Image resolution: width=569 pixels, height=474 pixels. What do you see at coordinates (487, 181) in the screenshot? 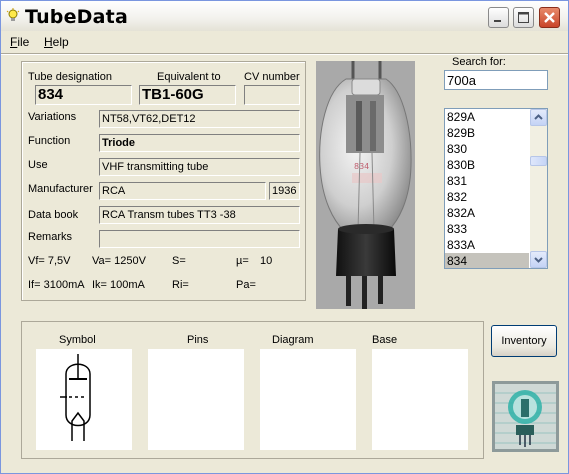
I see `list-item: 831` at bounding box center [487, 181].